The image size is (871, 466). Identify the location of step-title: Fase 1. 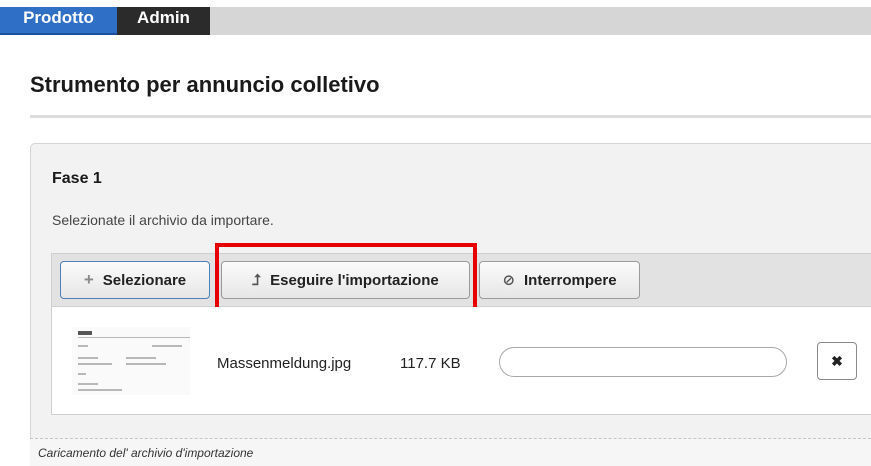
(77, 178).